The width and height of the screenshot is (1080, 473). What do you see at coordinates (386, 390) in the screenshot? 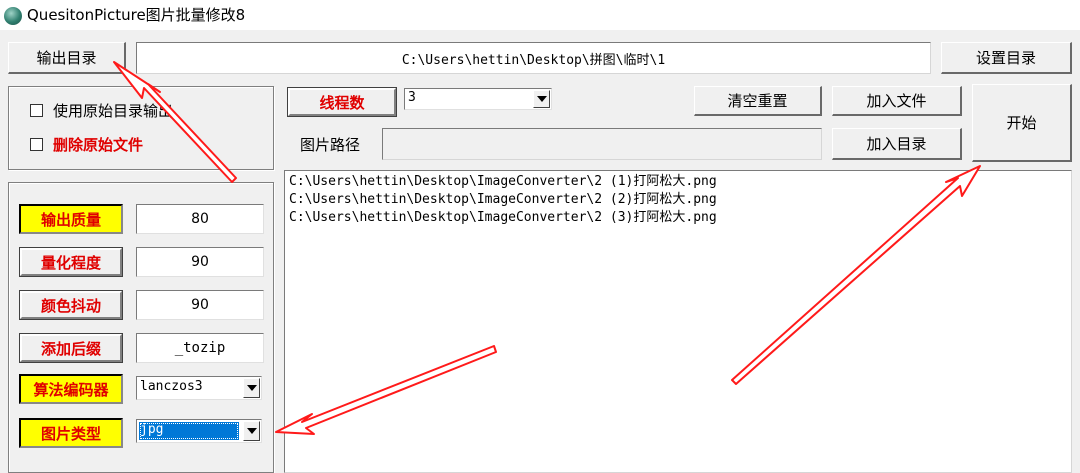
I see `annotation-arrow-image-type` at bounding box center [386, 390].